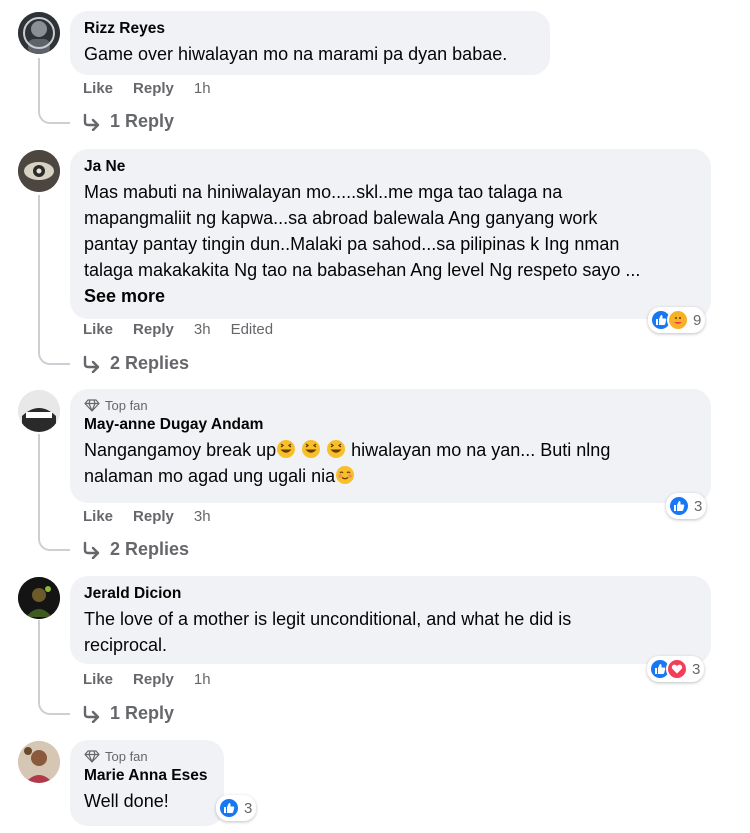  I want to click on reaction-summary: 9, so click(677, 320).